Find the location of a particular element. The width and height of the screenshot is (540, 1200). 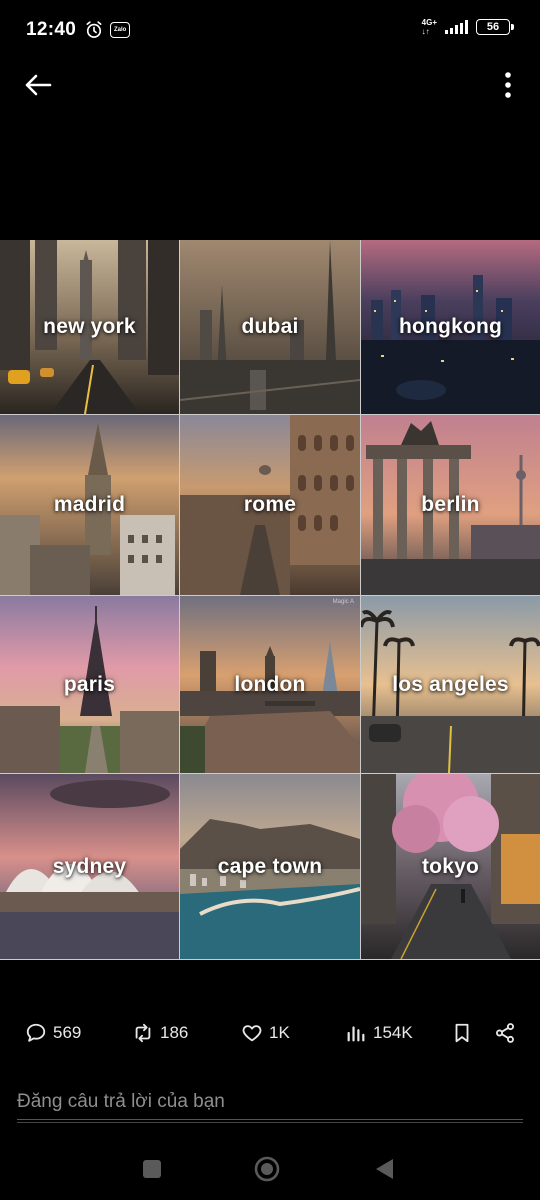

bookmark-icon is located at coordinates (462, 1033).